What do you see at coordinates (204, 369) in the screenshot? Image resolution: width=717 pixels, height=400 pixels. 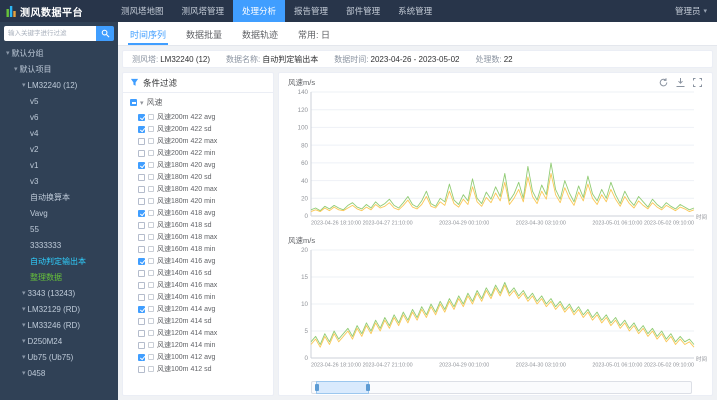 I see `filter-row-21: 风速100m 412 sd` at bounding box center [204, 369].